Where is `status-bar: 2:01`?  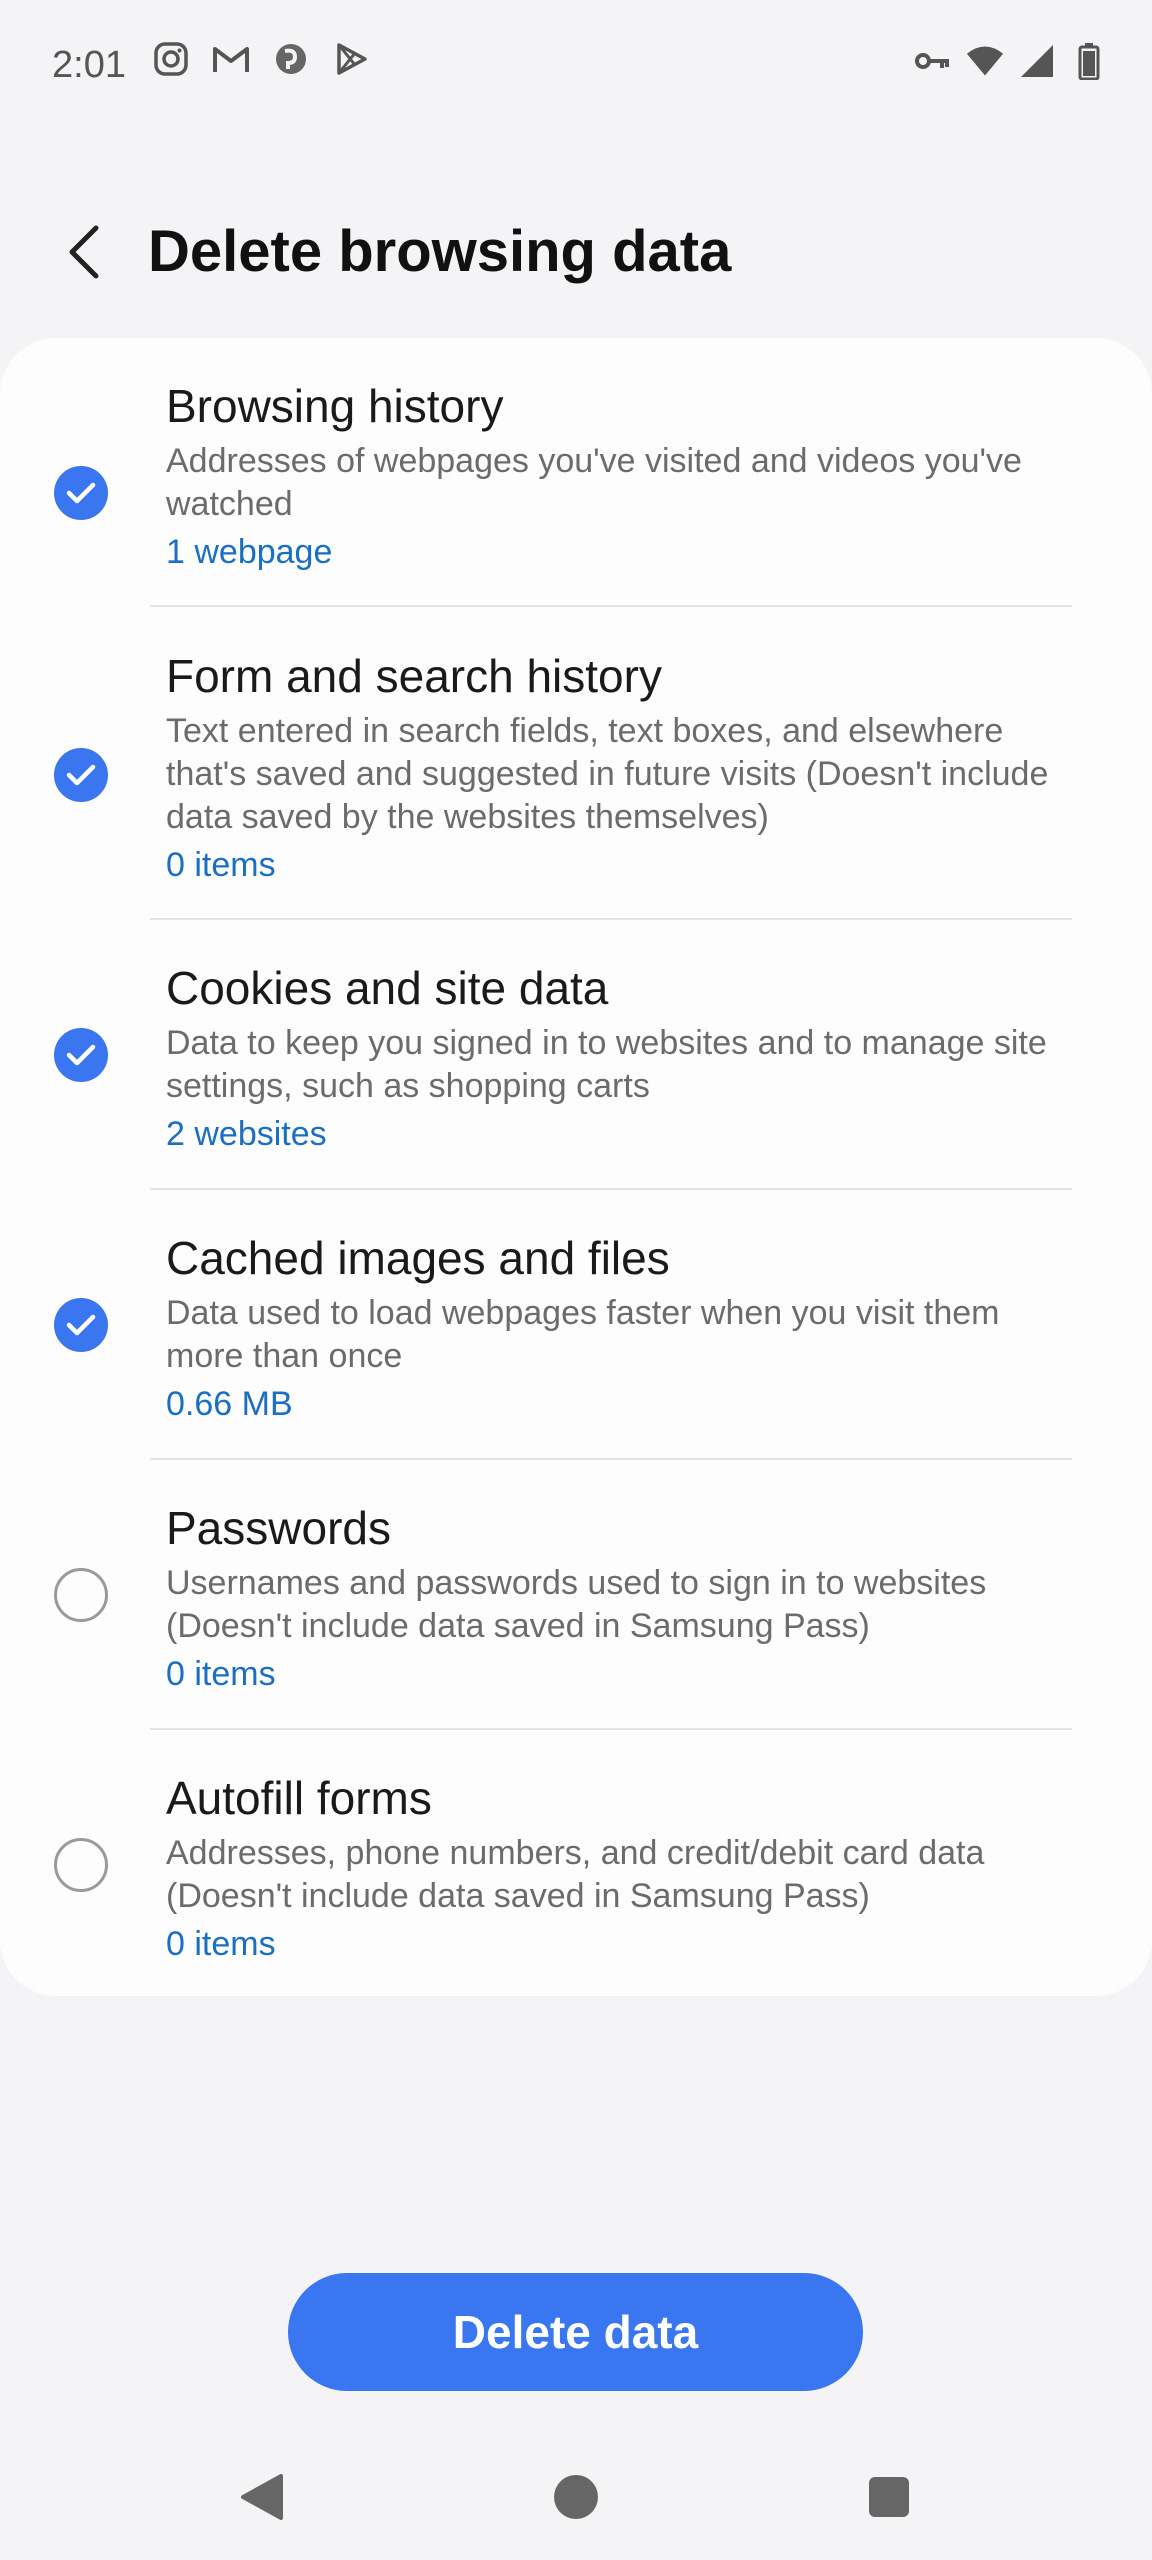
status-bar: 2:01 is located at coordinates (576, 65).